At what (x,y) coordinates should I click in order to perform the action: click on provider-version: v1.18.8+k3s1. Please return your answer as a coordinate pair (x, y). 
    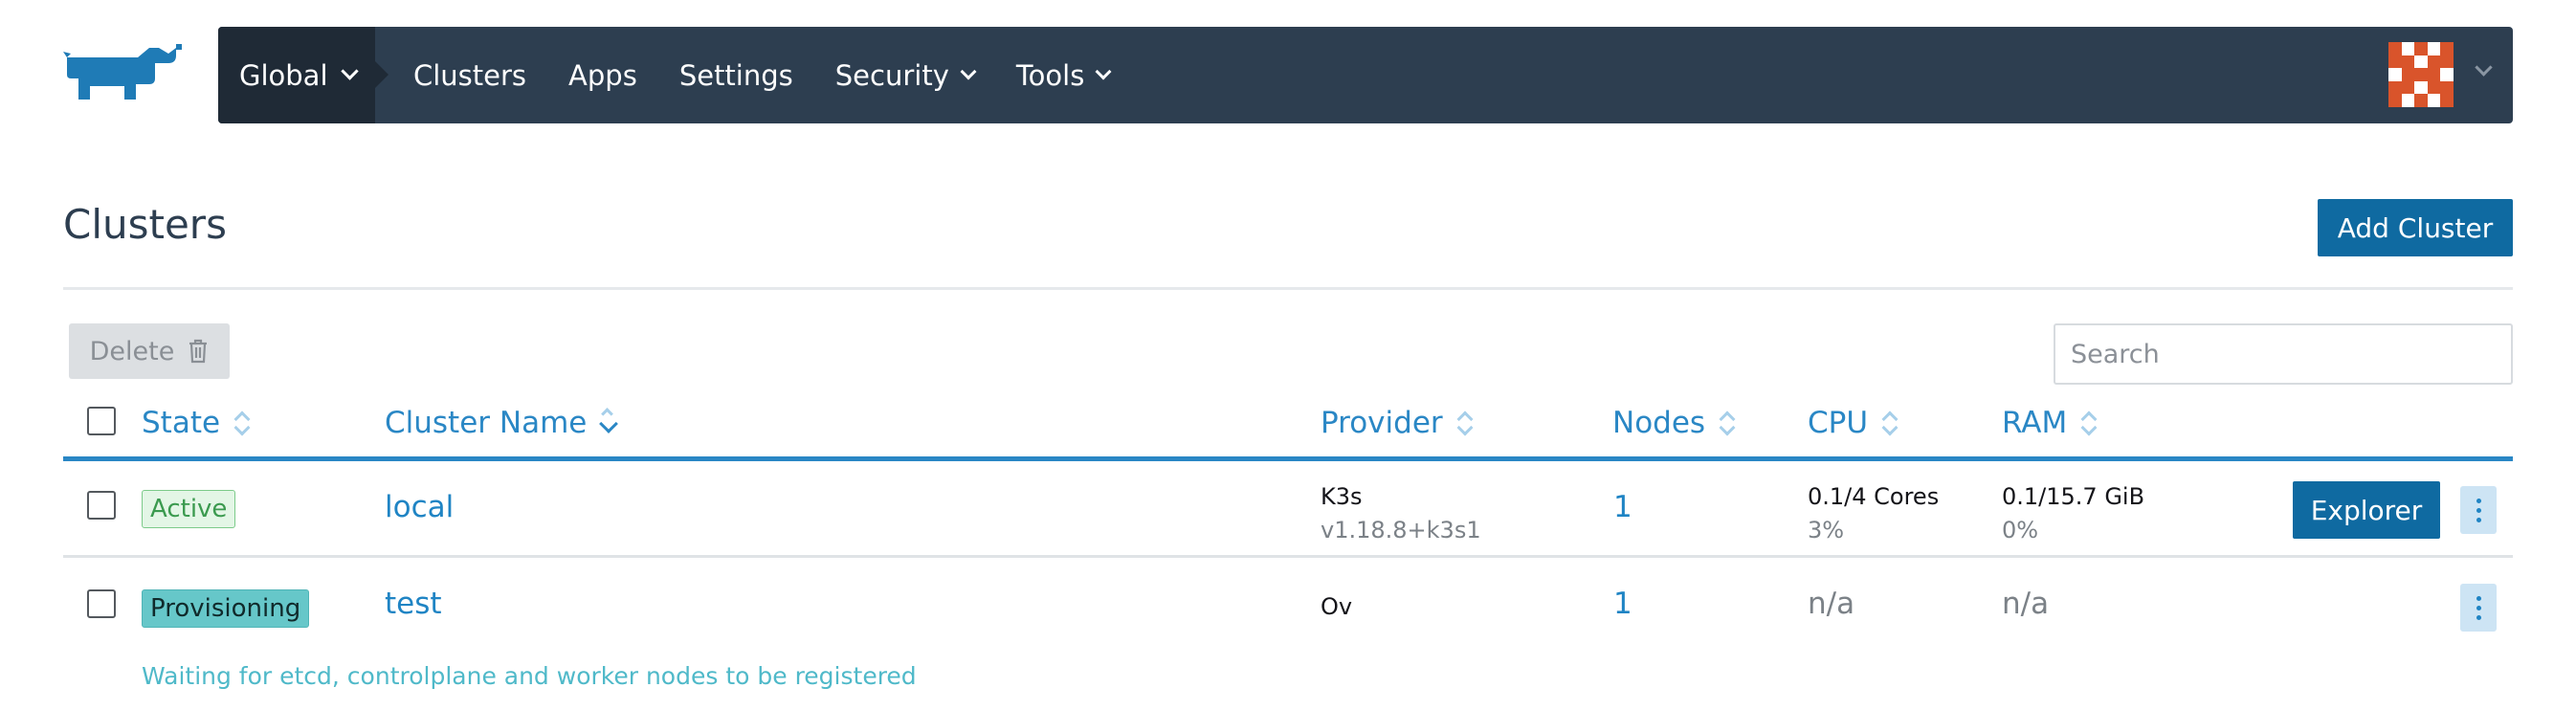
    Looking at the image, I should click on (1401, 530).